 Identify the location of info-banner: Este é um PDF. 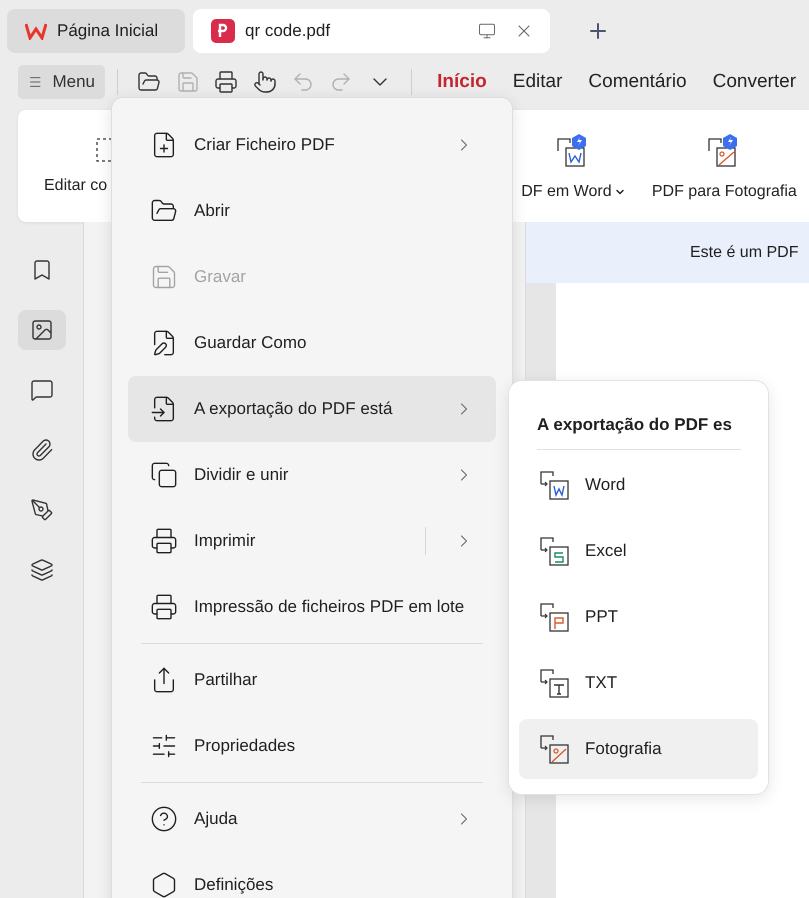
(667, 252).